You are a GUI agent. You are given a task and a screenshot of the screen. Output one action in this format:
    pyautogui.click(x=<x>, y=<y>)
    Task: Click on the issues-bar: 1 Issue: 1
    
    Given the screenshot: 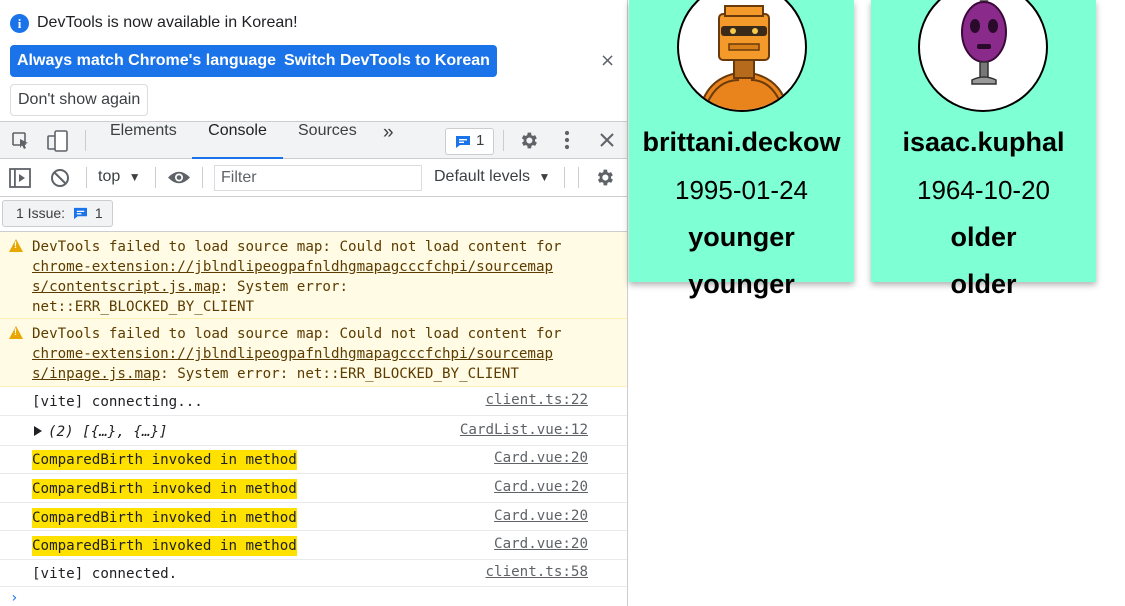 What is the action you would take?
    pyautogui.click(x=313, y=214)
    